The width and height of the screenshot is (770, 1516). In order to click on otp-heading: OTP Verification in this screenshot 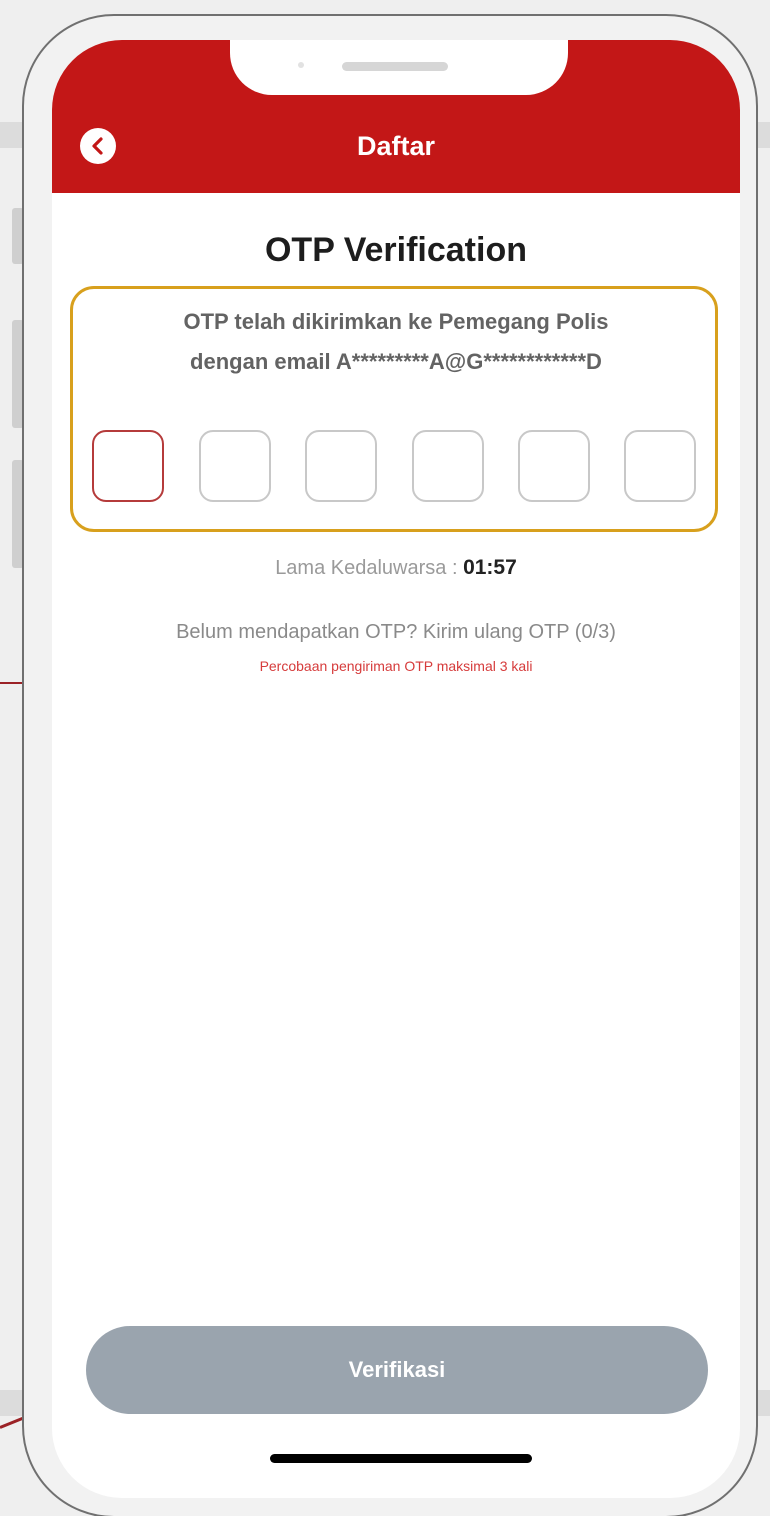, I will do `click(395, 250)`.